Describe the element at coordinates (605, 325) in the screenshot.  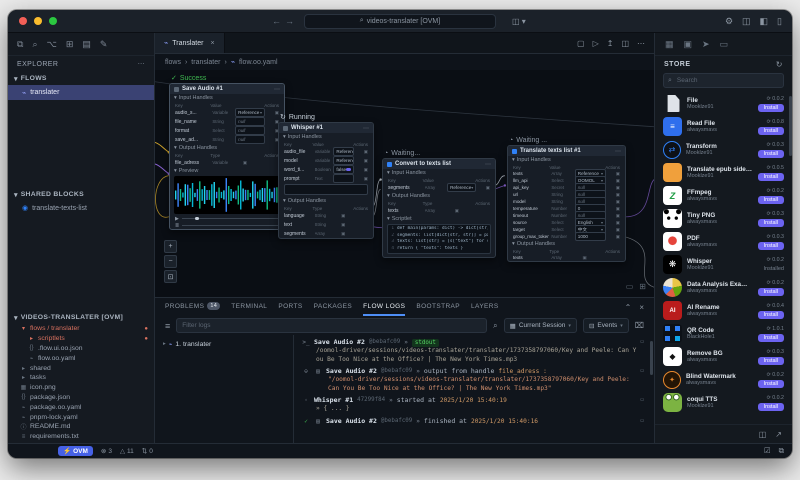
I see `events-dropdown: ⊟ Events ▾` at that location.